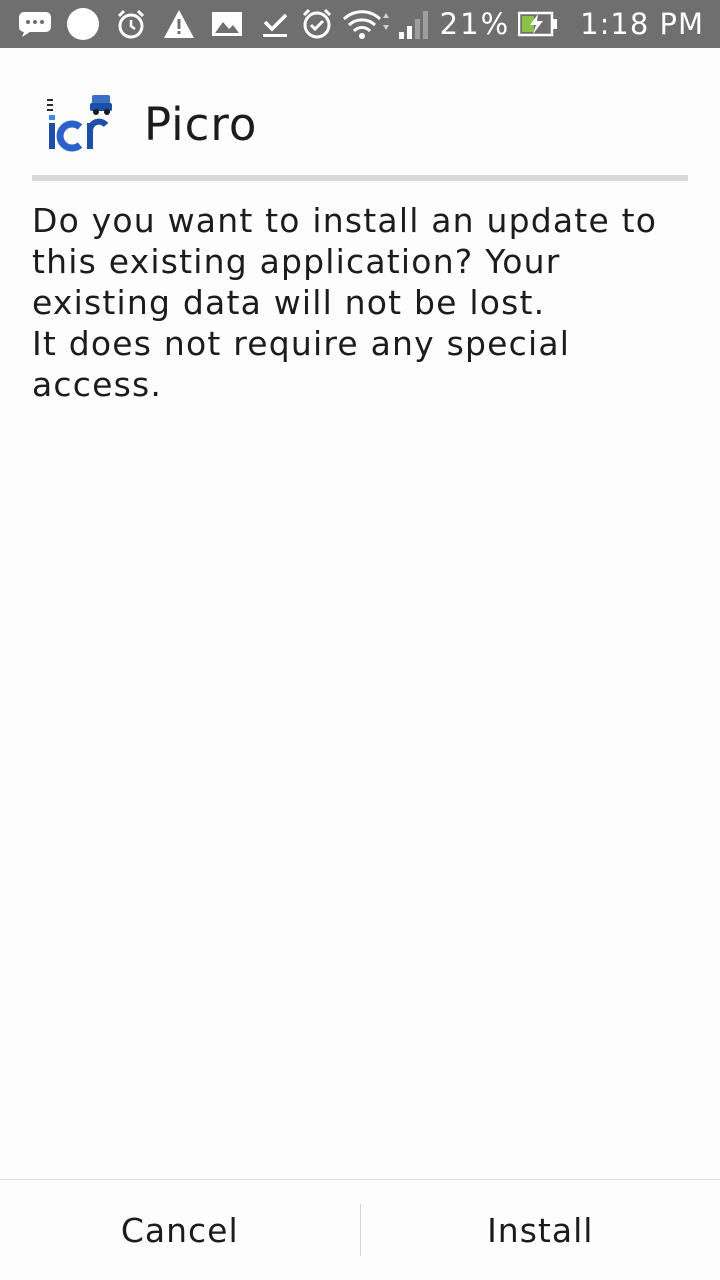 Image resolution: width=720 pixels, height=1280 pixels. I want to click on photo-icon, so click(227, 24).